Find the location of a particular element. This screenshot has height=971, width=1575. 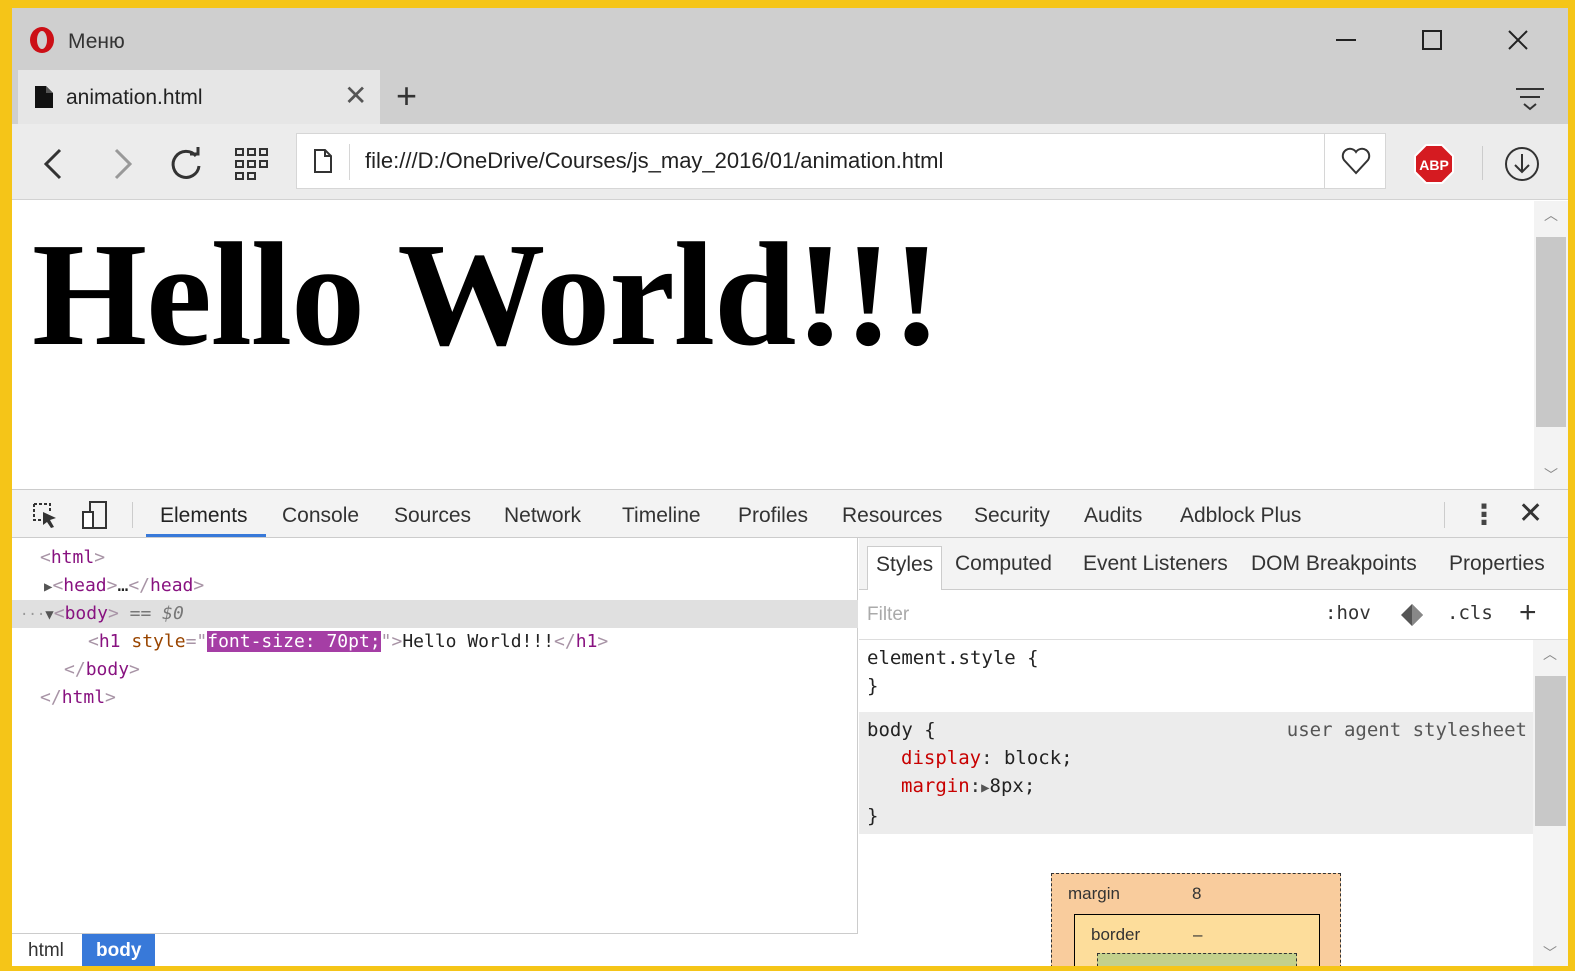

new-rule-button: + is located at coordinates (1528, 613).